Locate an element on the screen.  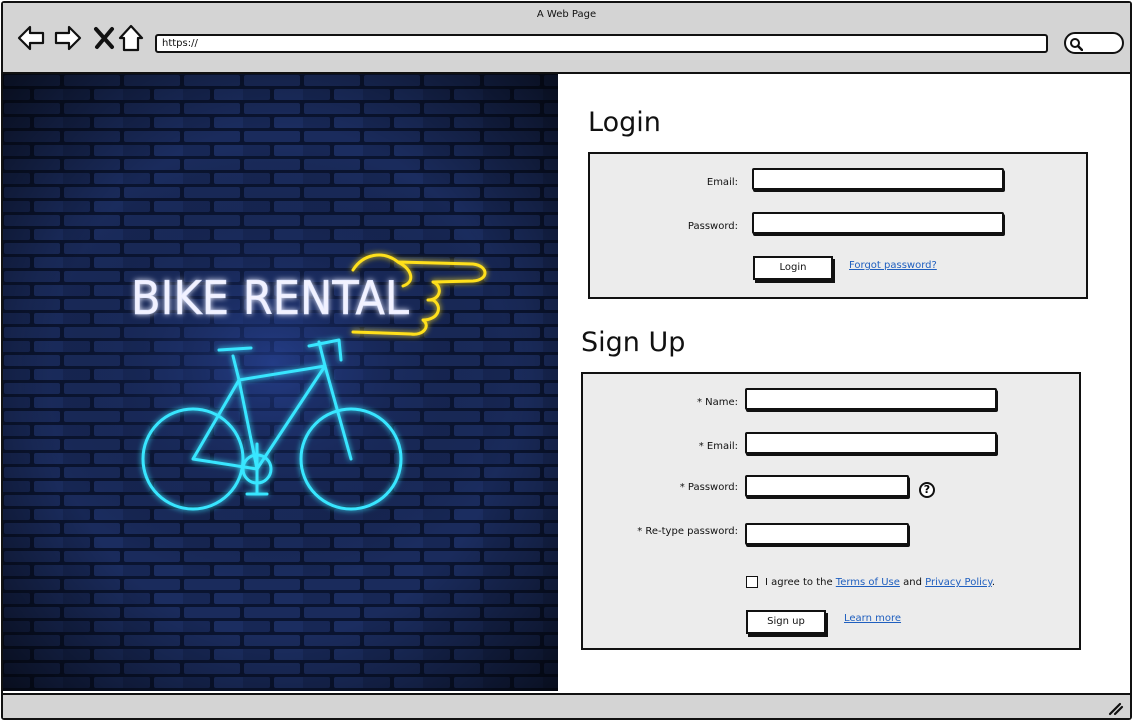
browser-toolbar: A Web Page https:// is located at coordinates (566, 38).